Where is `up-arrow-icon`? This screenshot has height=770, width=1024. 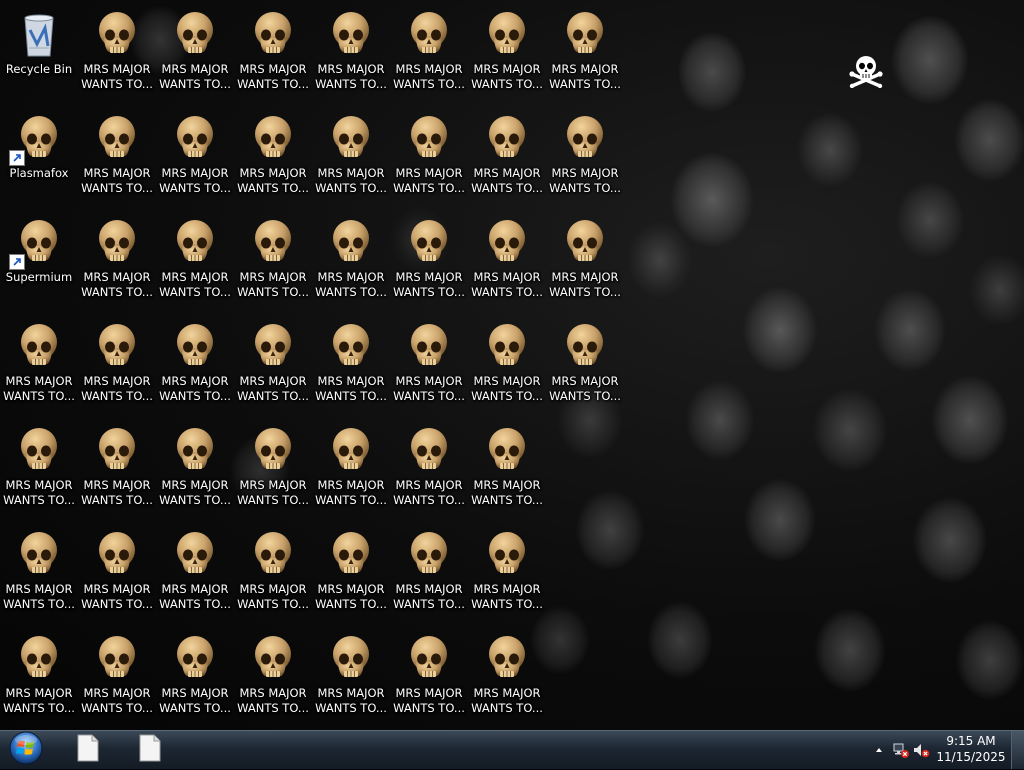 up-arrow-icon is located at coordinates (879, 750).